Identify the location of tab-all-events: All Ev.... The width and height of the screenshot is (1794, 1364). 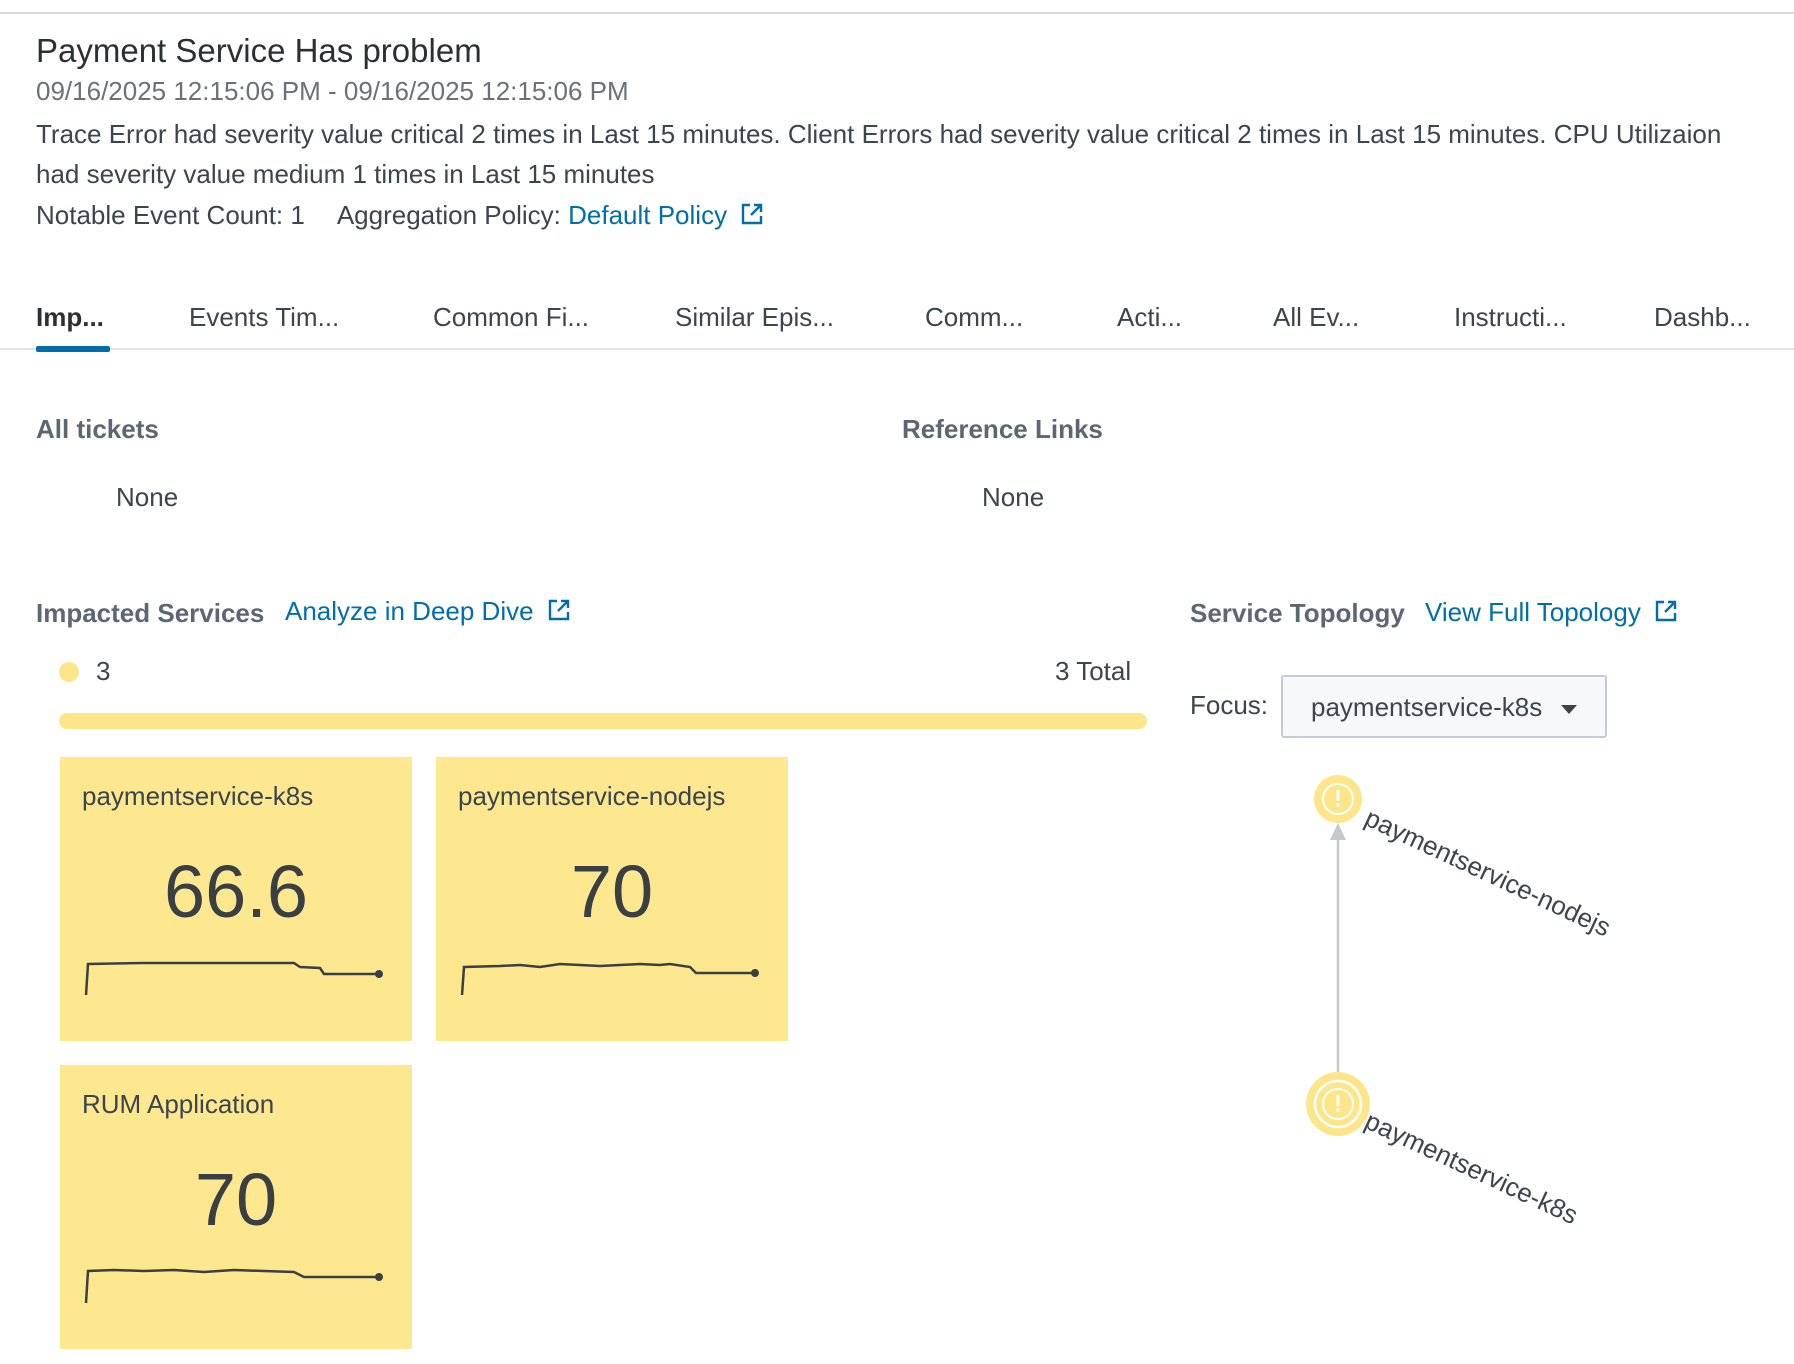
(1316, 322).